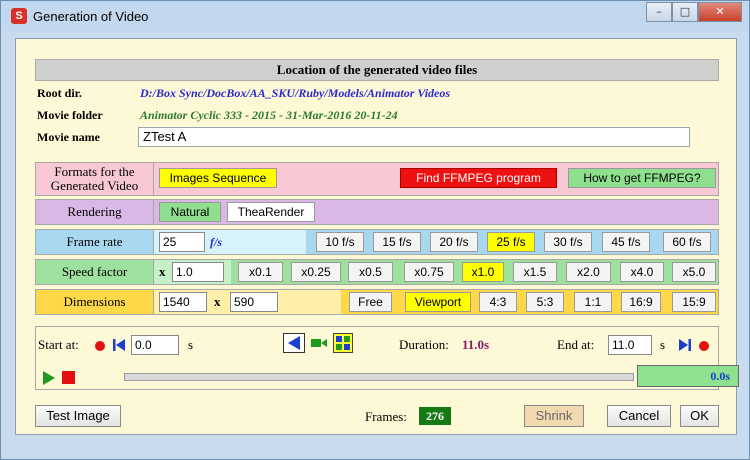  I want to click on speed-factor-label: Speed factor, so click(95, 272).